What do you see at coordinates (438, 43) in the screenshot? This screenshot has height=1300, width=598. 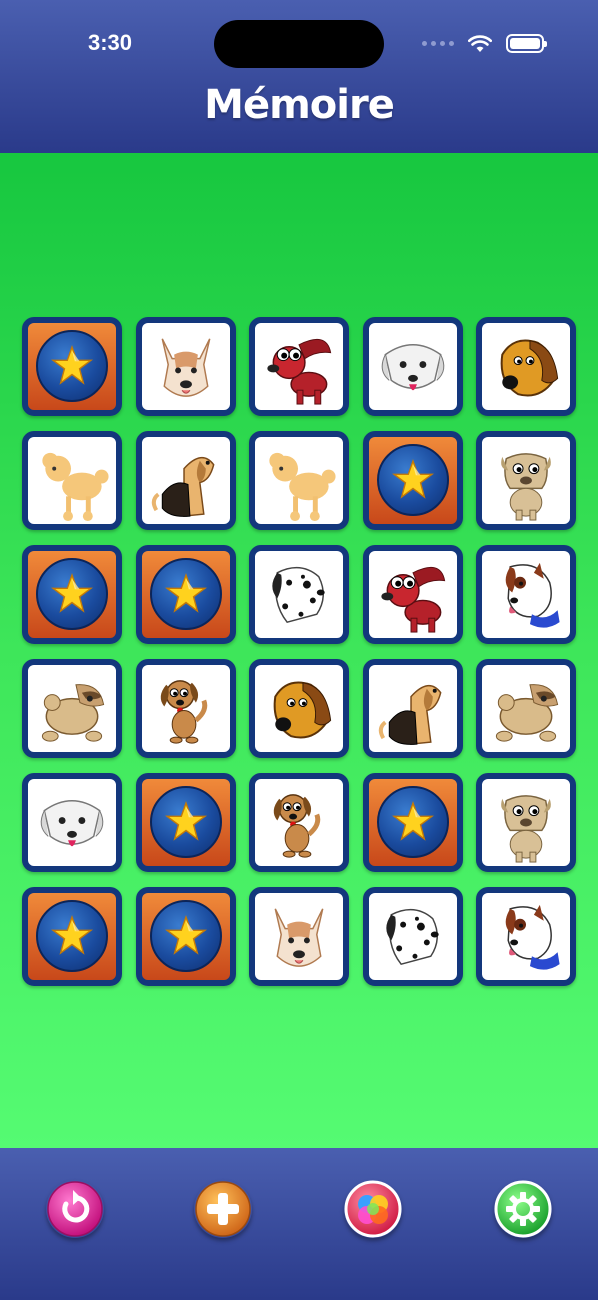 I see `signal-icon` at bounding box center [438, 43].